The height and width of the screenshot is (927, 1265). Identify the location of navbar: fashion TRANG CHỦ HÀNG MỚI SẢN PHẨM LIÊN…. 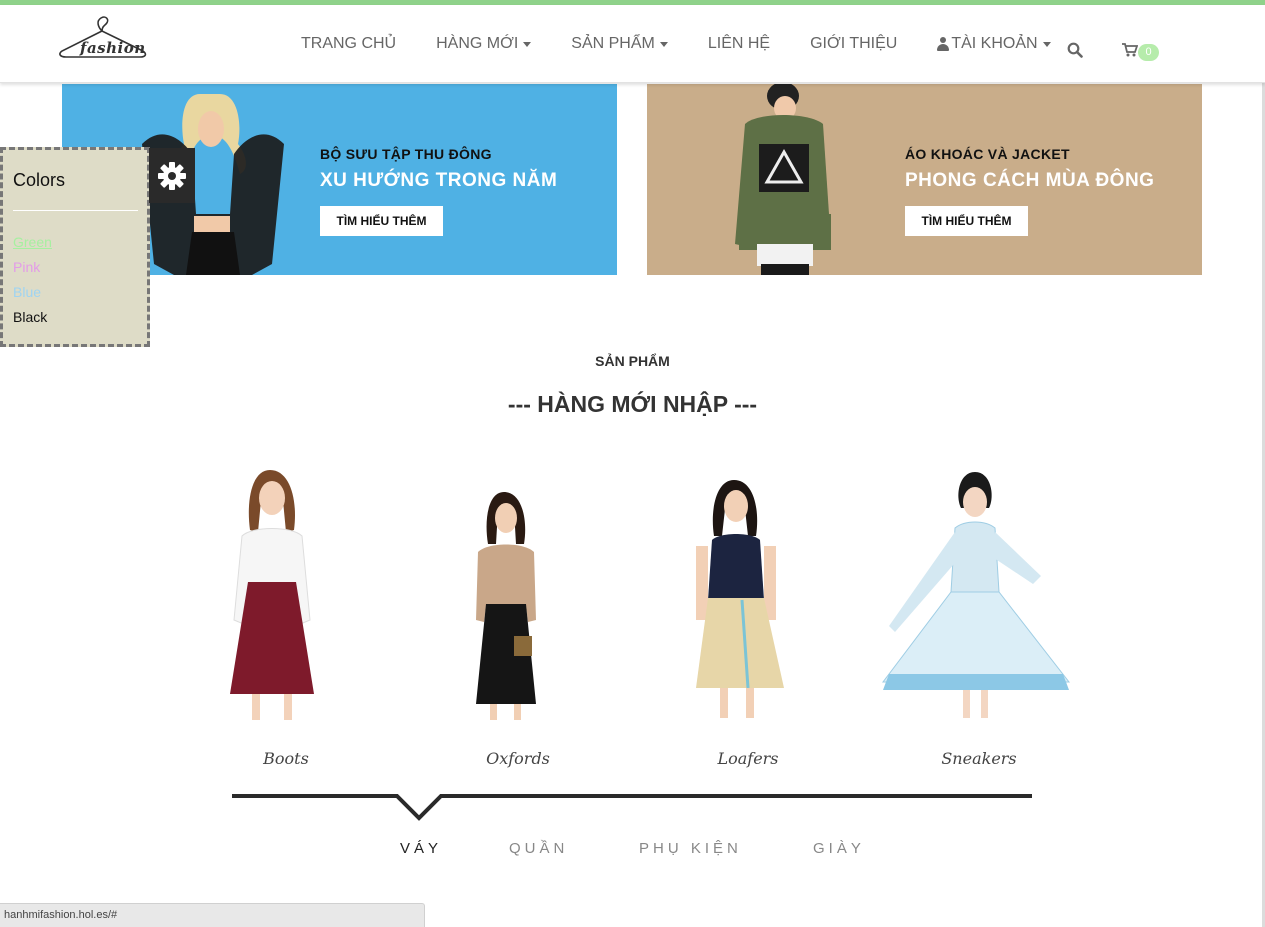
(632, 44).